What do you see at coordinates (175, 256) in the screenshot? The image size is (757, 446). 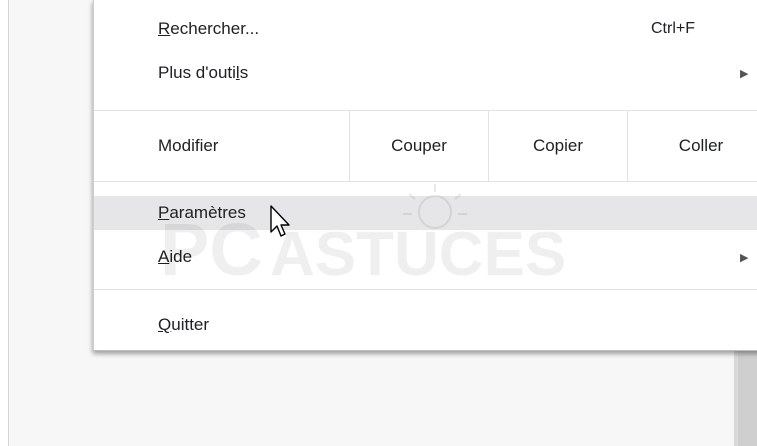 I see `menu-item-help-label: Aide` at bounding box center [175, 256].